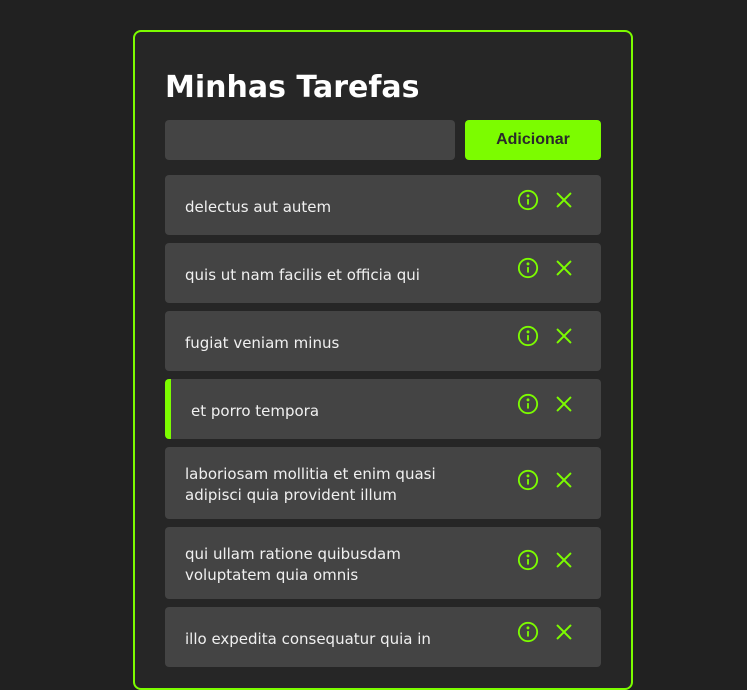 The image size is (747, 690). What do you see at coordinates (383, 341) in the screenshot?
I see `task-item: fugiat veniam minus` at bounding box center [383, 341].